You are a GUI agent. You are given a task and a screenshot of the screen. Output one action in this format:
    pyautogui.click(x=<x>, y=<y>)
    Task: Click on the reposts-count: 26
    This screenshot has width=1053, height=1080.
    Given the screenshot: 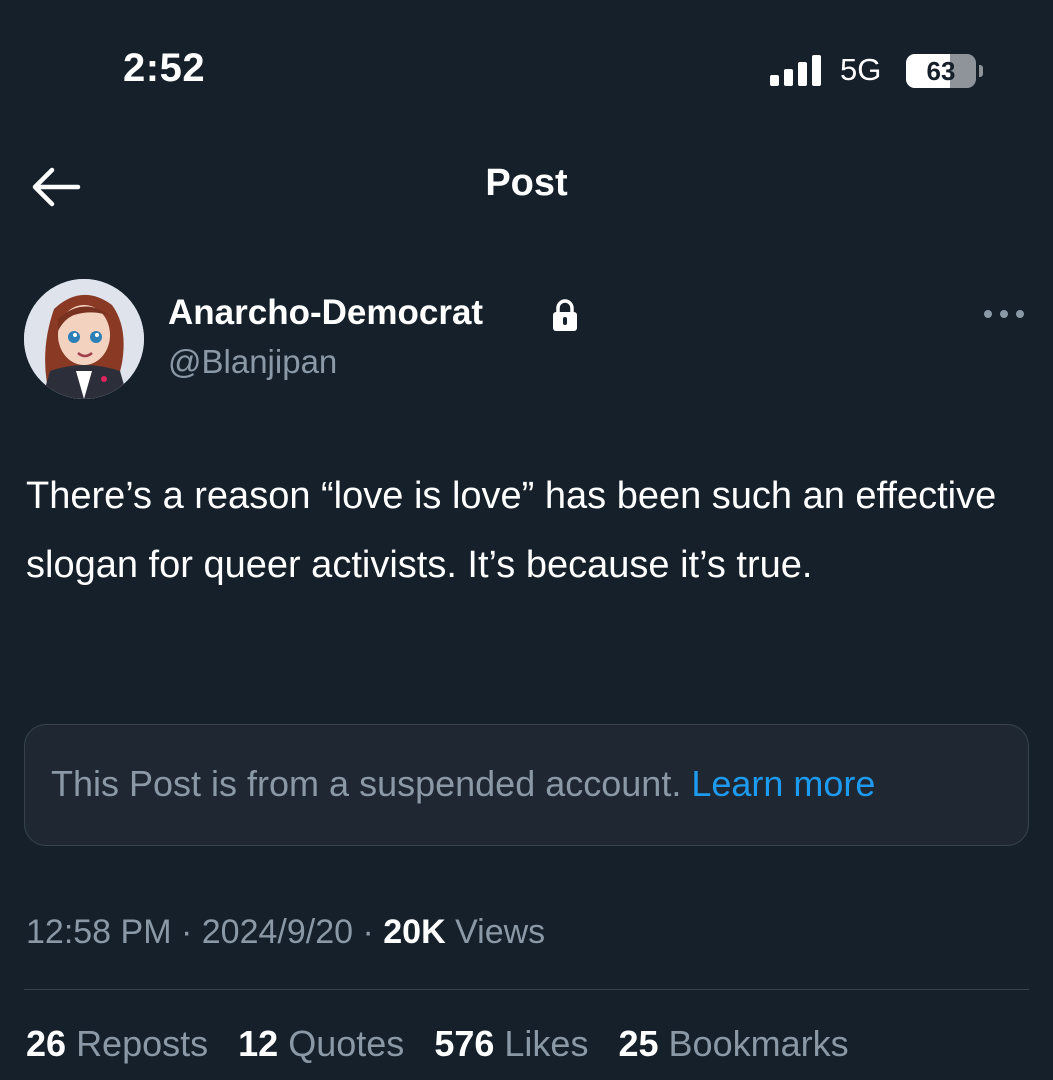 What is the action you would take?
    pyautogui.click(x=46, y=1043)
    